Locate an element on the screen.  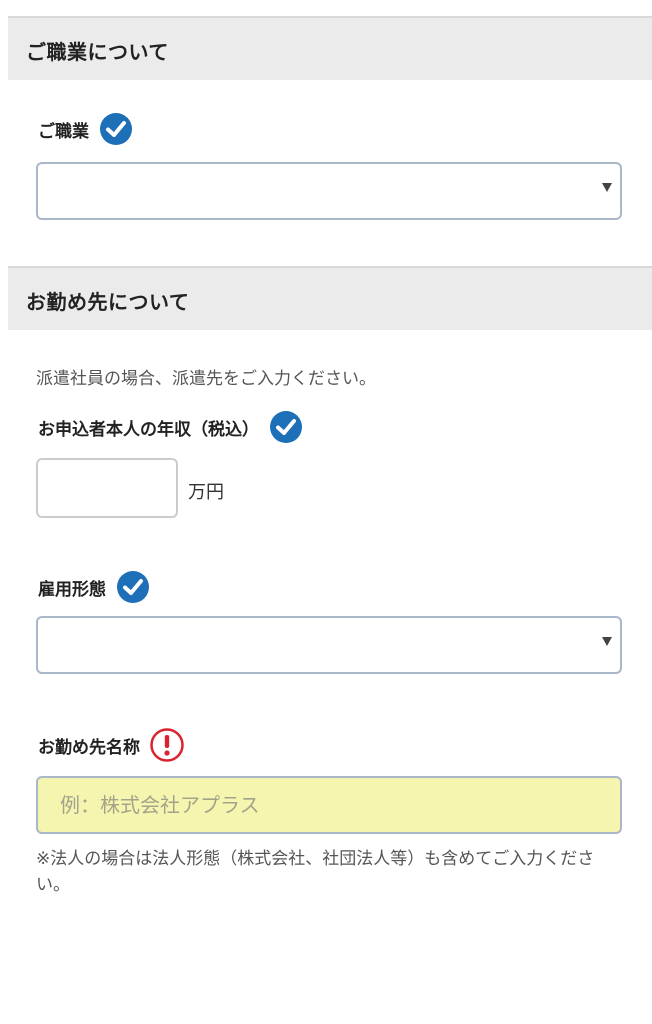
income-field-label: お申込者本人の年収（税込） is located at coordinates (170, 427).